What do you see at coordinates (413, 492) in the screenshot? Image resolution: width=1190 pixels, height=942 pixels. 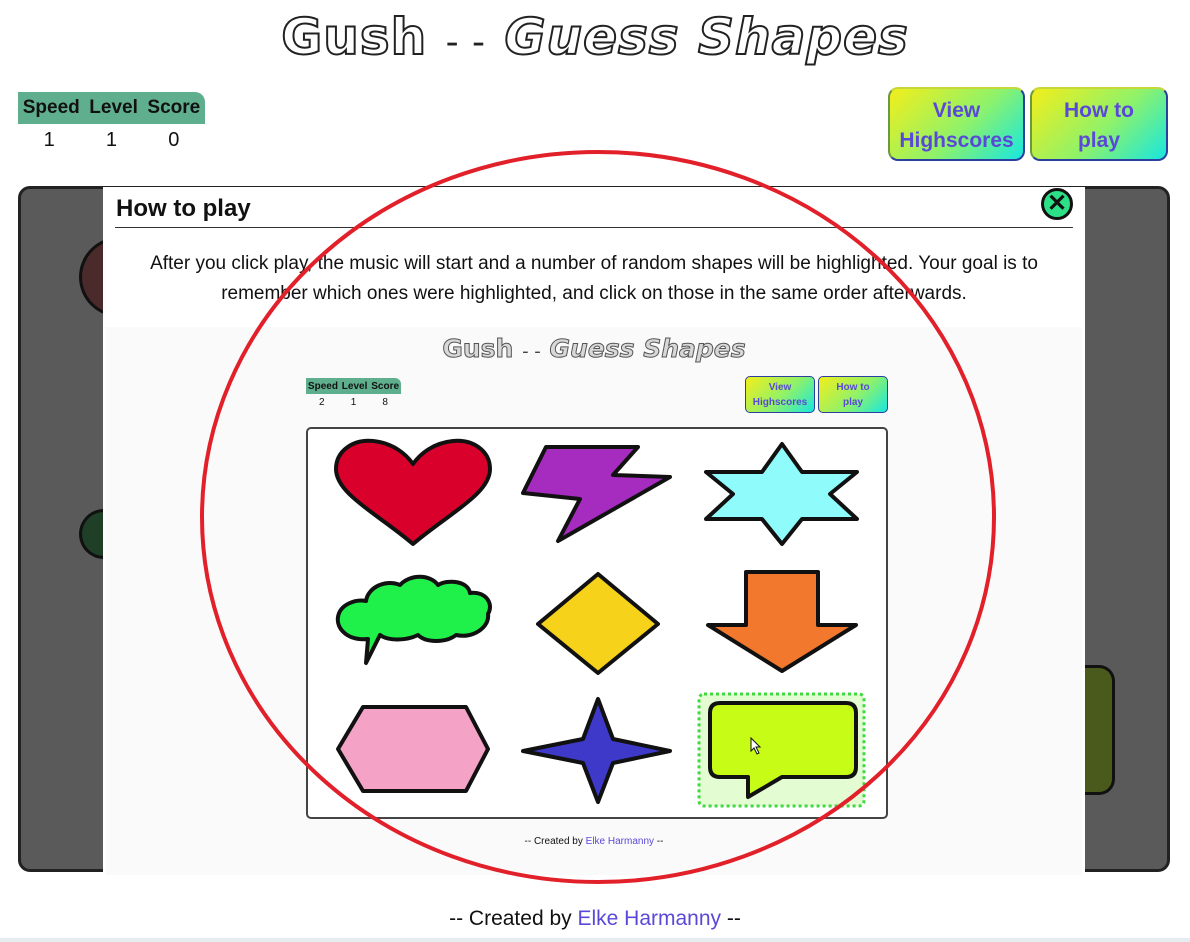 I see `heart-shape` at bounding box center [413, 492].